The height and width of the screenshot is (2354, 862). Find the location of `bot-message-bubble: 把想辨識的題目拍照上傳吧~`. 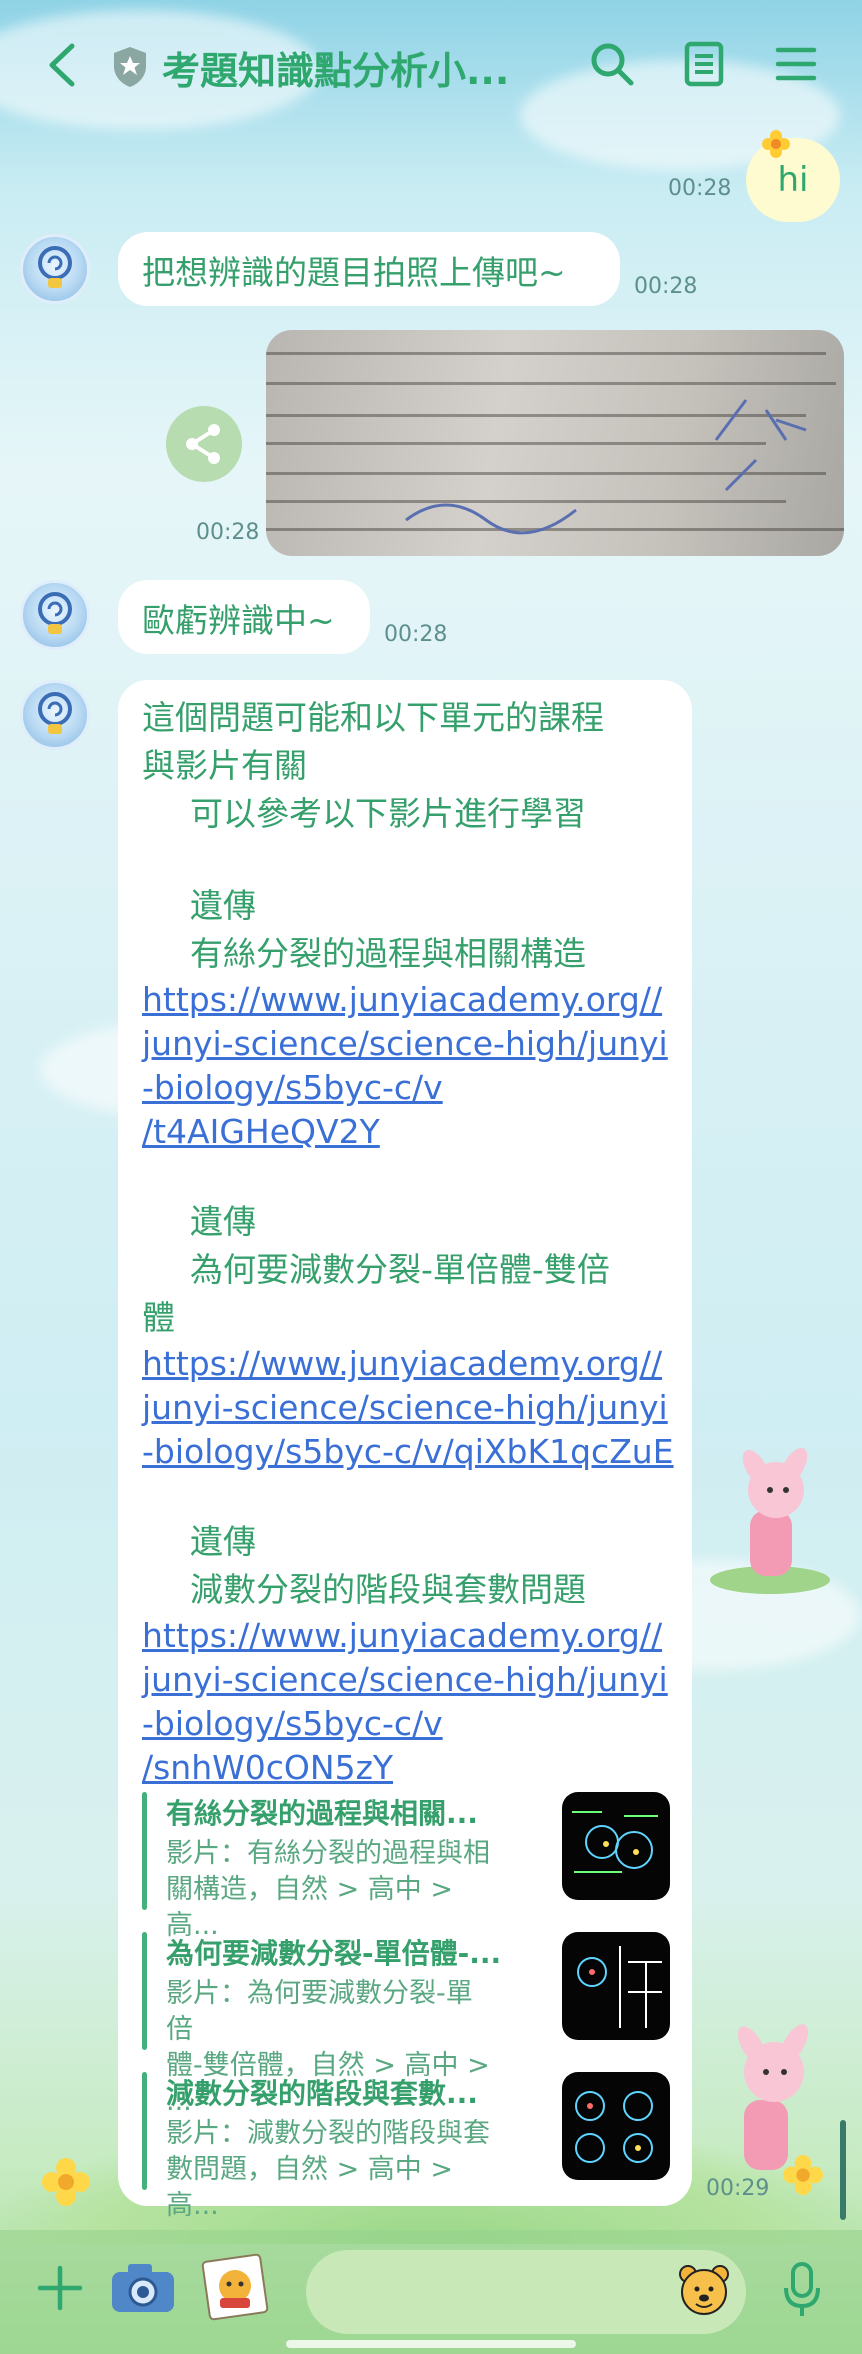

bot-message-bubble: 把想辨識的題目拍照上傳吧~ is located at coordinates (369, 269).